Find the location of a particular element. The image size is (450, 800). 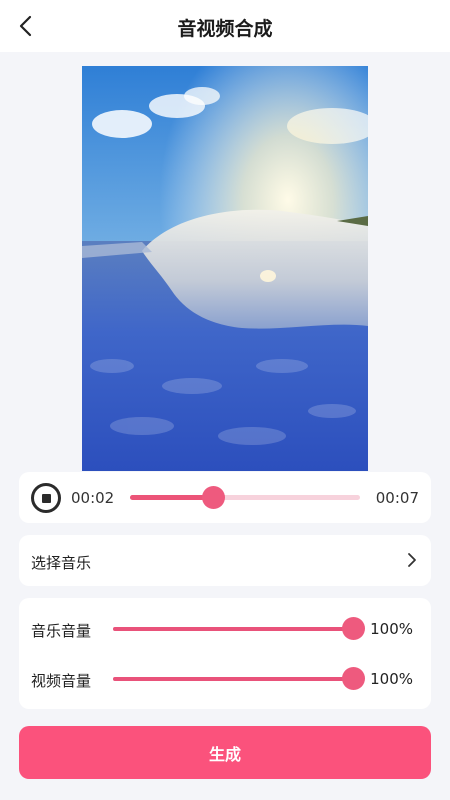

generate-button: 生成 is located at coordinates (225, 752).